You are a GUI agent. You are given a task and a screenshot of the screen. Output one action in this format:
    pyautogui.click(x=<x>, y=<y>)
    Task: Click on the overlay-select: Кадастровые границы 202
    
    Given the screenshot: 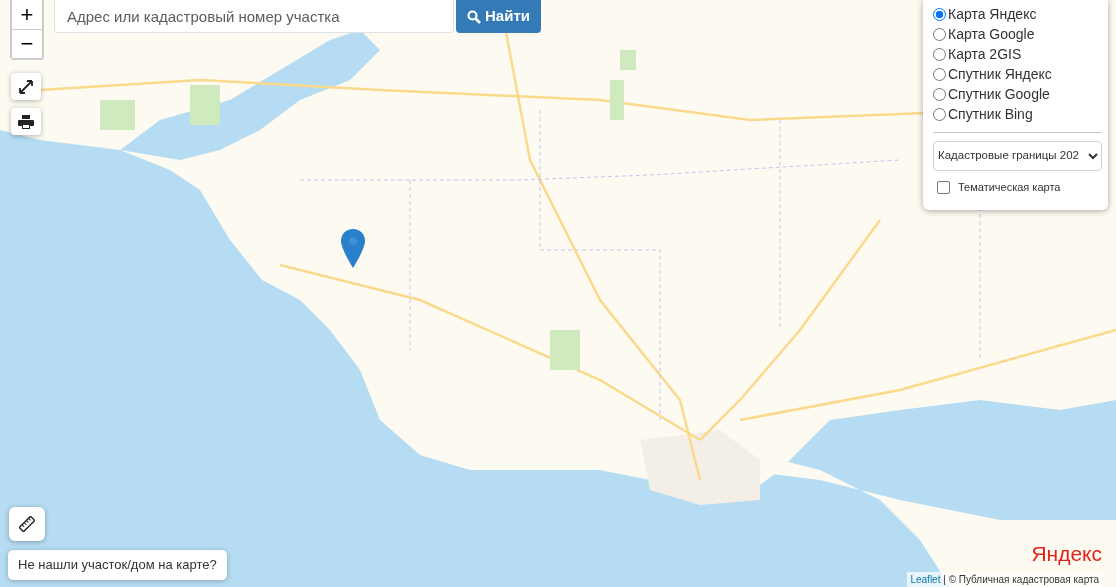 What is the action you would take?
    pyautogui.click(x=1017, y=156)
    